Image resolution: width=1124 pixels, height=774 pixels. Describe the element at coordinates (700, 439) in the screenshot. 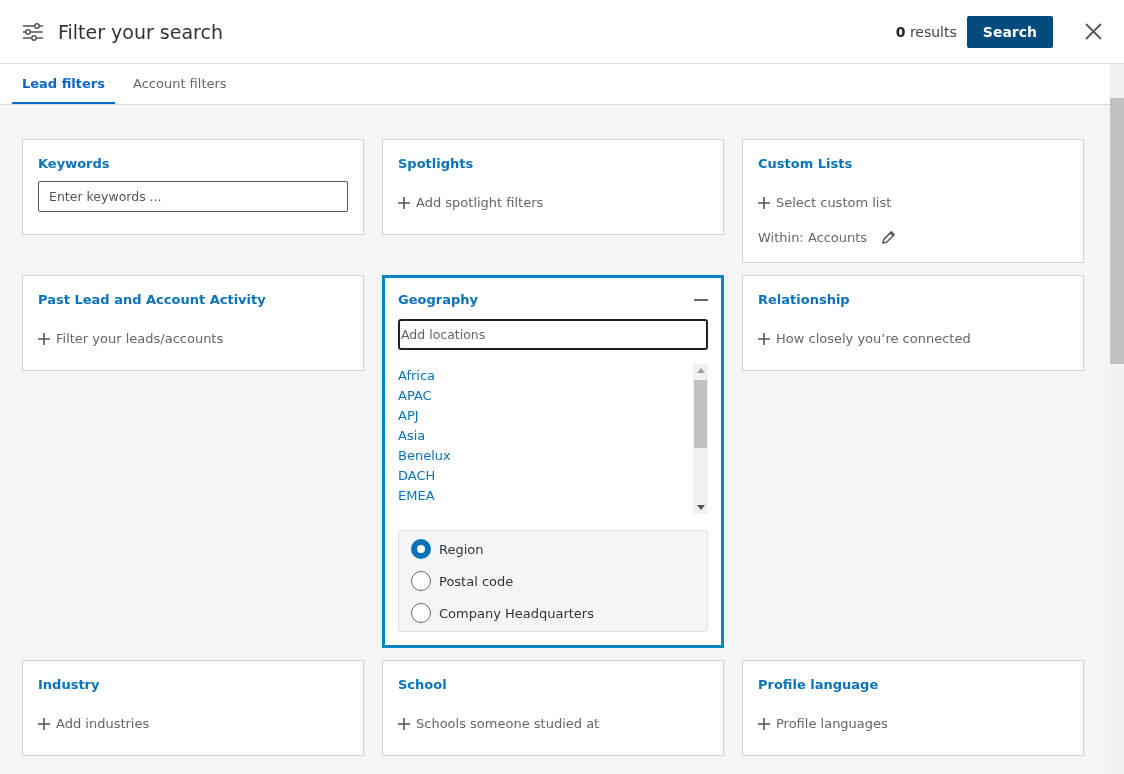

I see `list-scrollbar` at that location.